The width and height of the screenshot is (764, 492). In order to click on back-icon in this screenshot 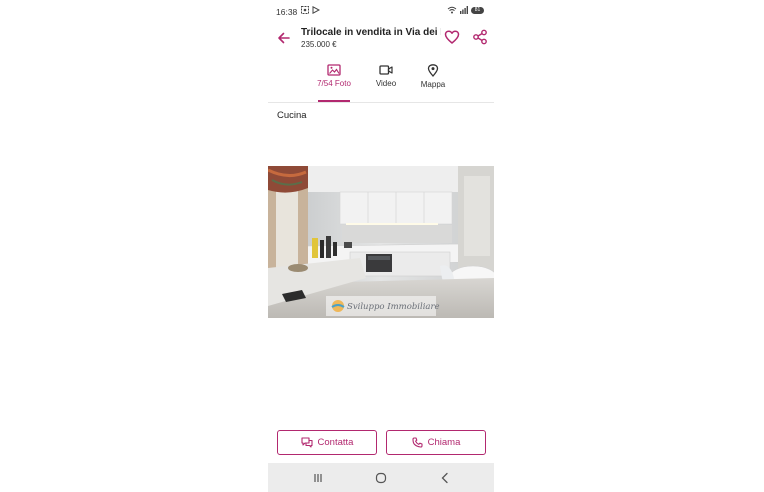, I will do `click(445, 478)`.